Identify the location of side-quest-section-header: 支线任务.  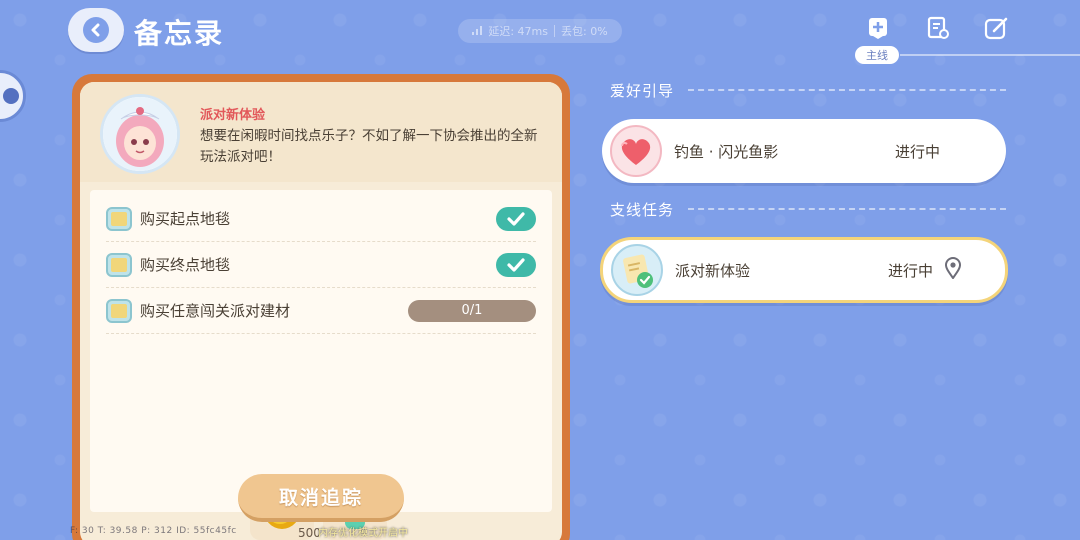
(808, 209).